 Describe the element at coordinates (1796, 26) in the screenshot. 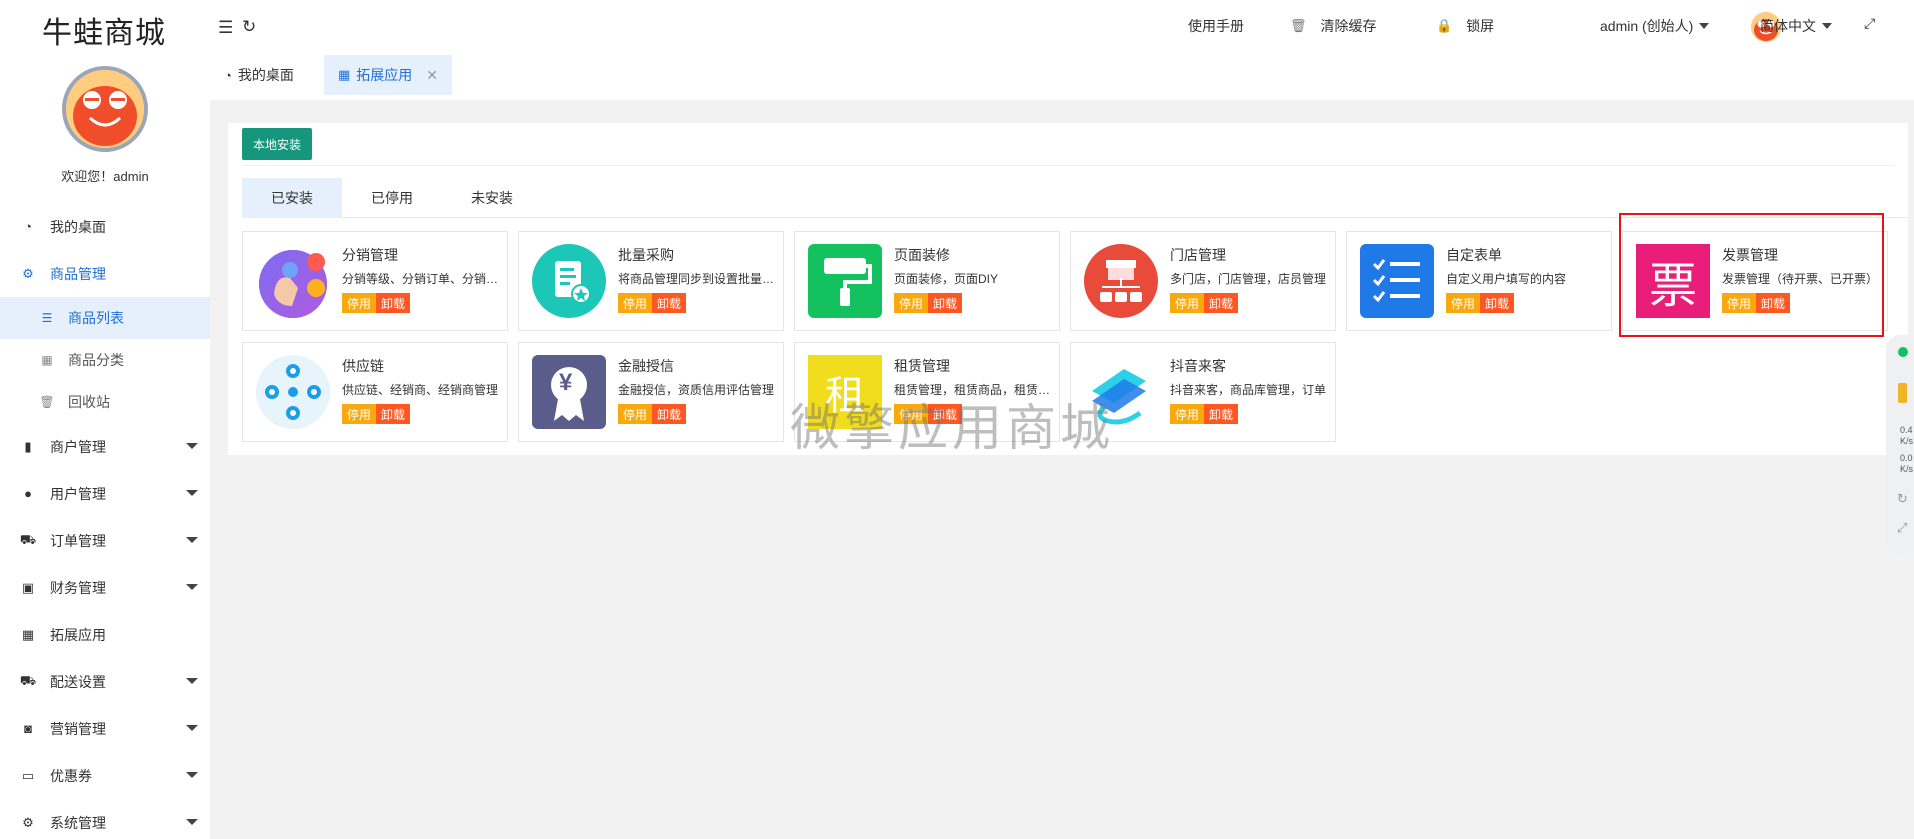

I see `language-select: 简体中文` at that location.